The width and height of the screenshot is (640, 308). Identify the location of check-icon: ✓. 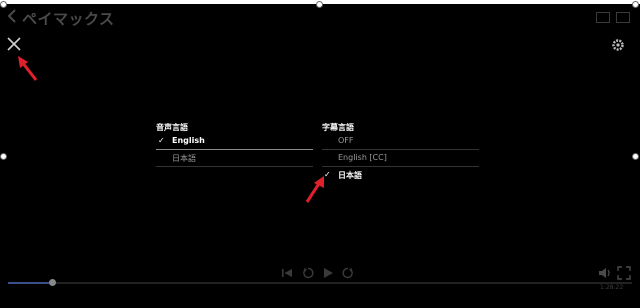
(161, 140).